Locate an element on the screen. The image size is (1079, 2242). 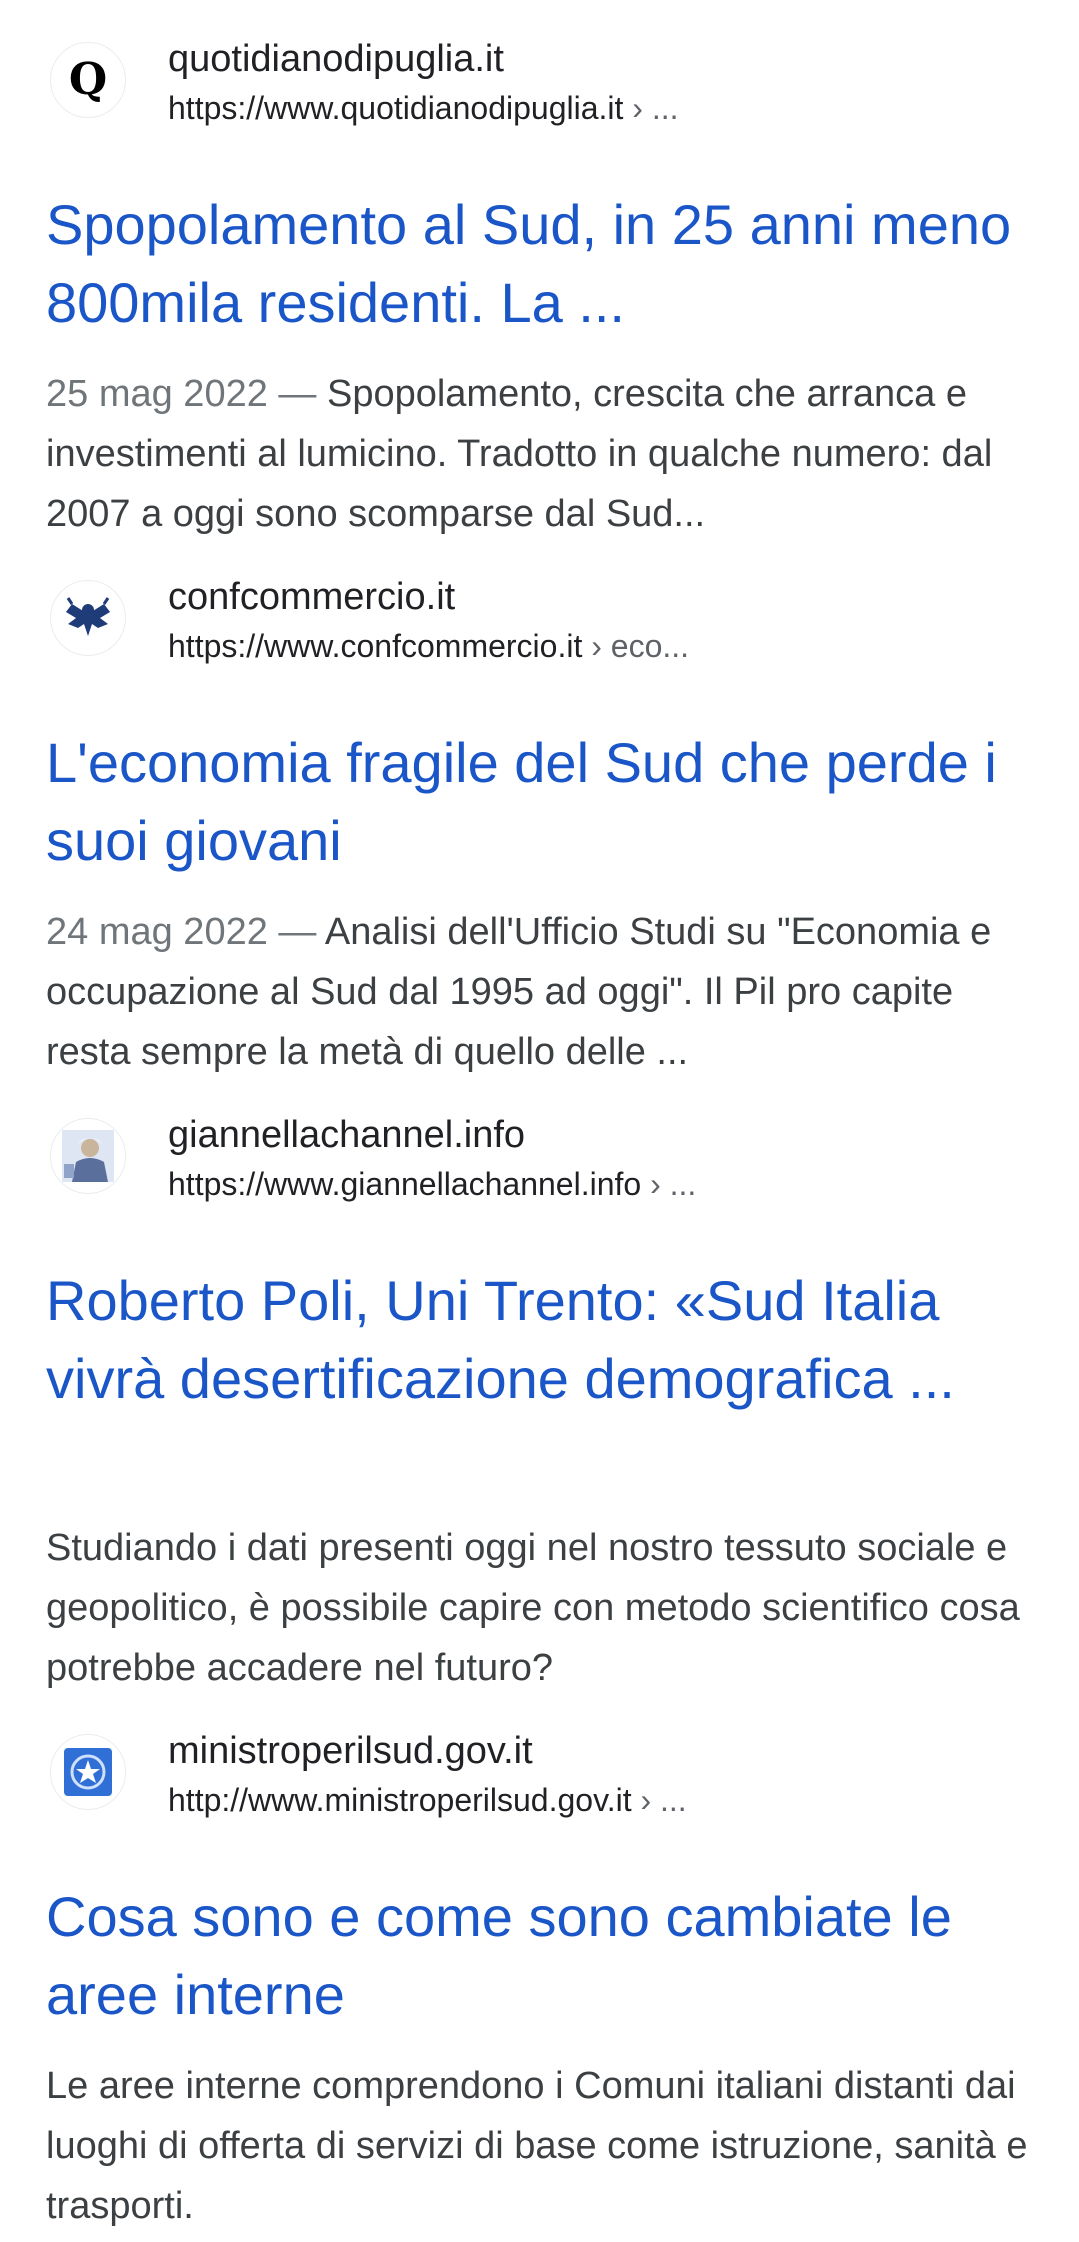
portrait-thumbnail-icon is located at coordinates (88, 1156).